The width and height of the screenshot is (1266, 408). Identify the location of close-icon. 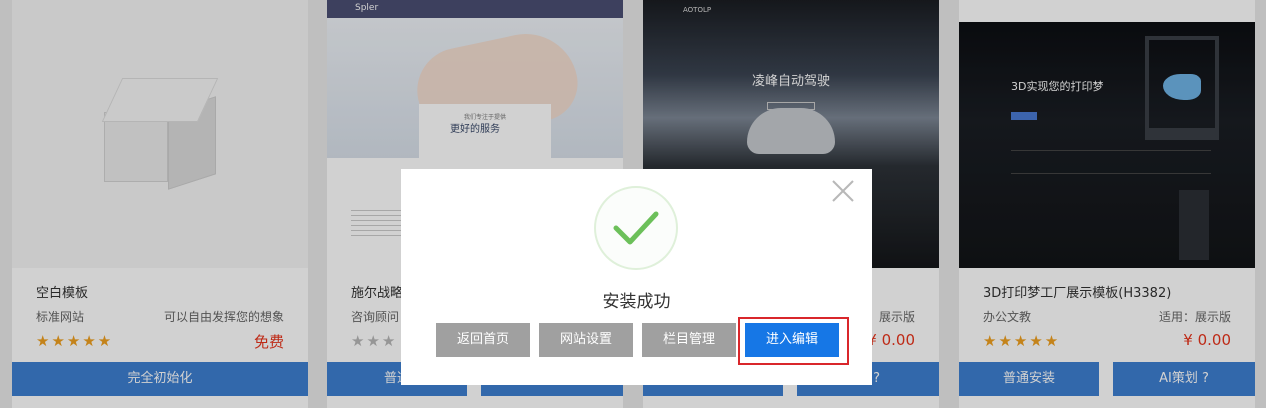
(843, 191).